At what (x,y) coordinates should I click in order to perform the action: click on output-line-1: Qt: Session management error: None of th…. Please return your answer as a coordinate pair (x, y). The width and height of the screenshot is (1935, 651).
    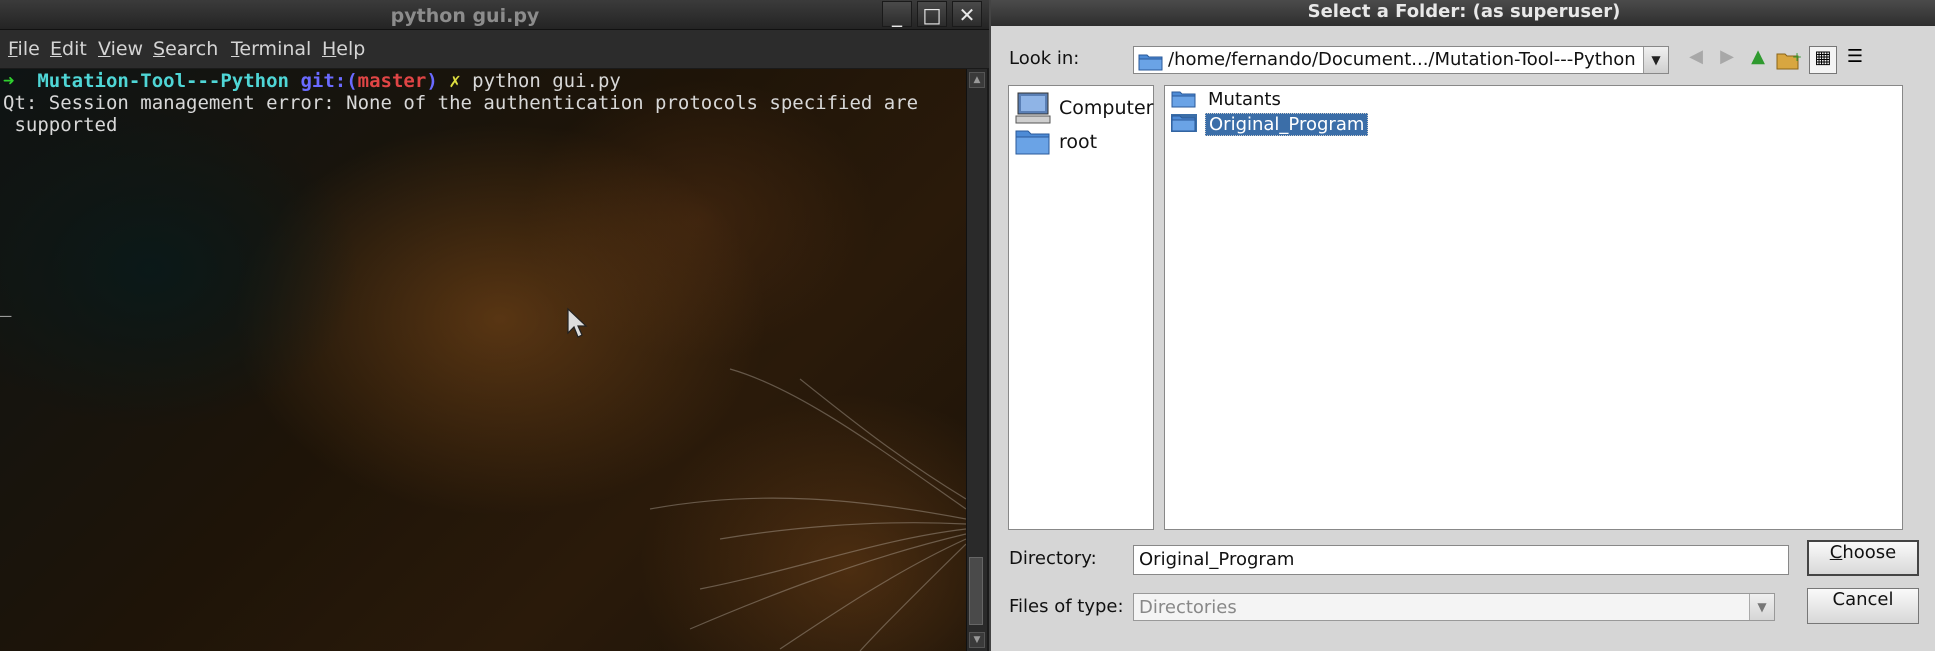
    Looking at the image, I should click on (461, 103).